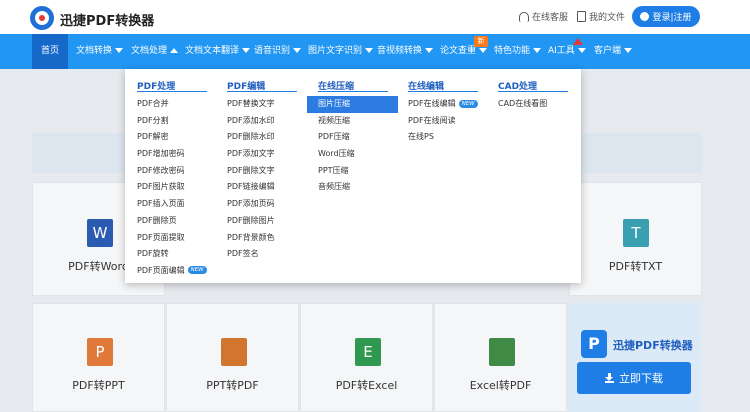 This screenshot has height=412, width=750. What do you see at coordinates (262, 238) in the screenshot?
I see `menu-item: PDF背景颜色` at bounding box center [262, 238].